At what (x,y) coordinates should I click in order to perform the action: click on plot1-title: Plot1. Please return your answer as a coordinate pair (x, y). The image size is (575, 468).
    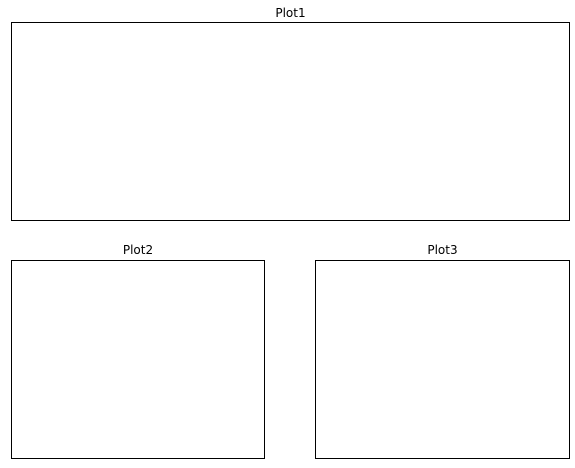
    Looking at the image, I should click on (290, 13).